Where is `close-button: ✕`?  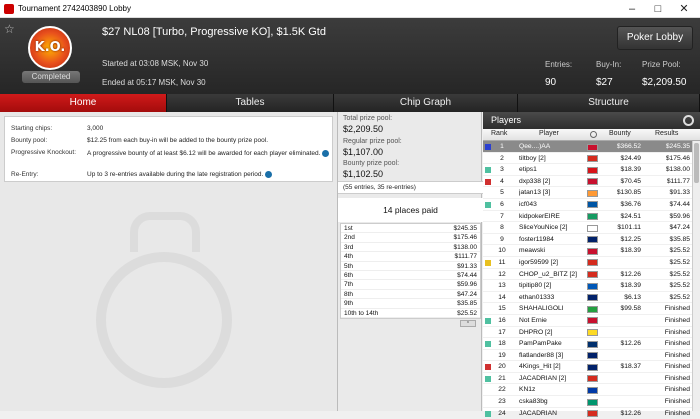 close-button: ✕ is located at coordinates (684, 9).